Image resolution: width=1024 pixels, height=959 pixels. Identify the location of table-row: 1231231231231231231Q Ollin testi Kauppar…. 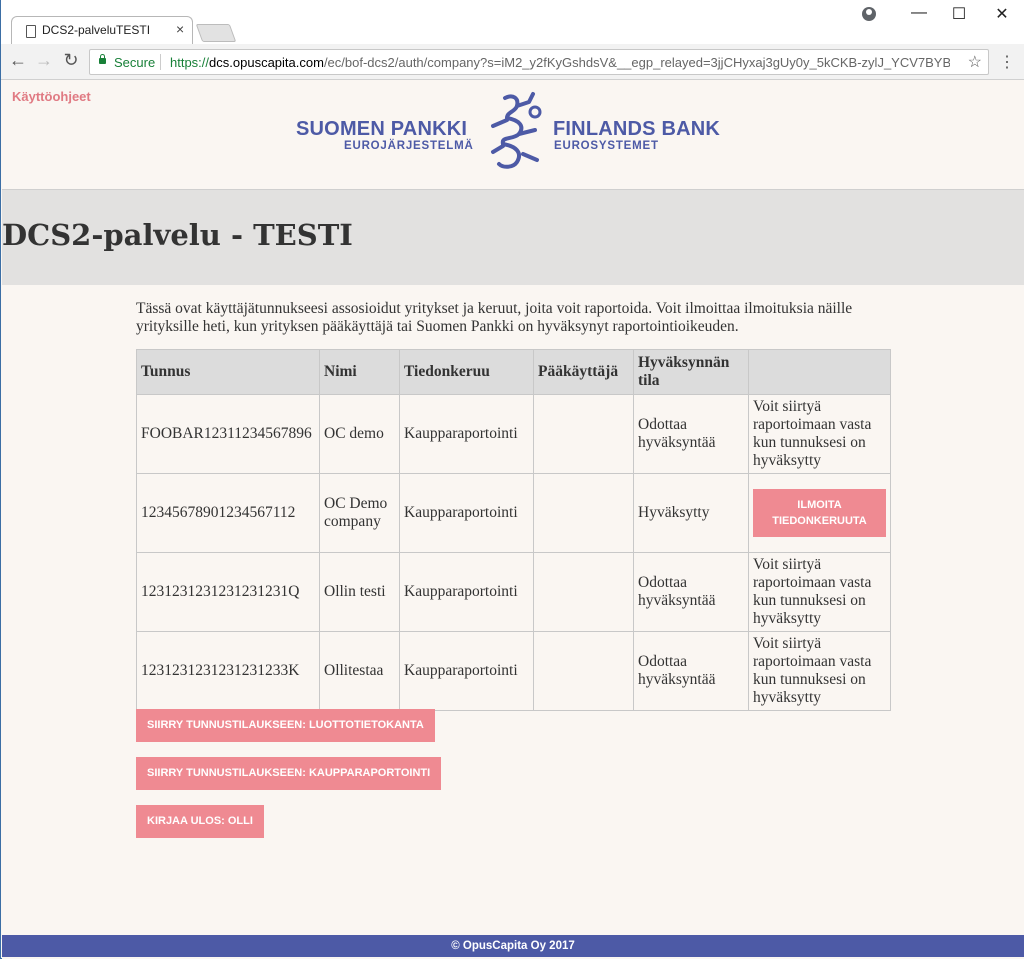
(513, 592).